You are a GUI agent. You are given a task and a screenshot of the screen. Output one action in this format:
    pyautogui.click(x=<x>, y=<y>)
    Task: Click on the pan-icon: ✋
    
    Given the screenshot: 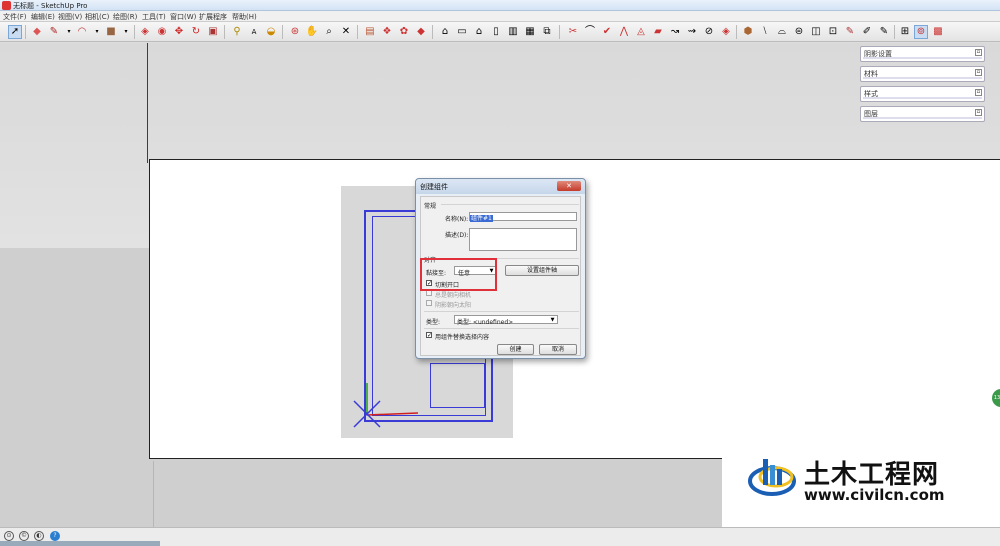 What is the action you would take?
    pyautogui.click(x=312, y=32)
    